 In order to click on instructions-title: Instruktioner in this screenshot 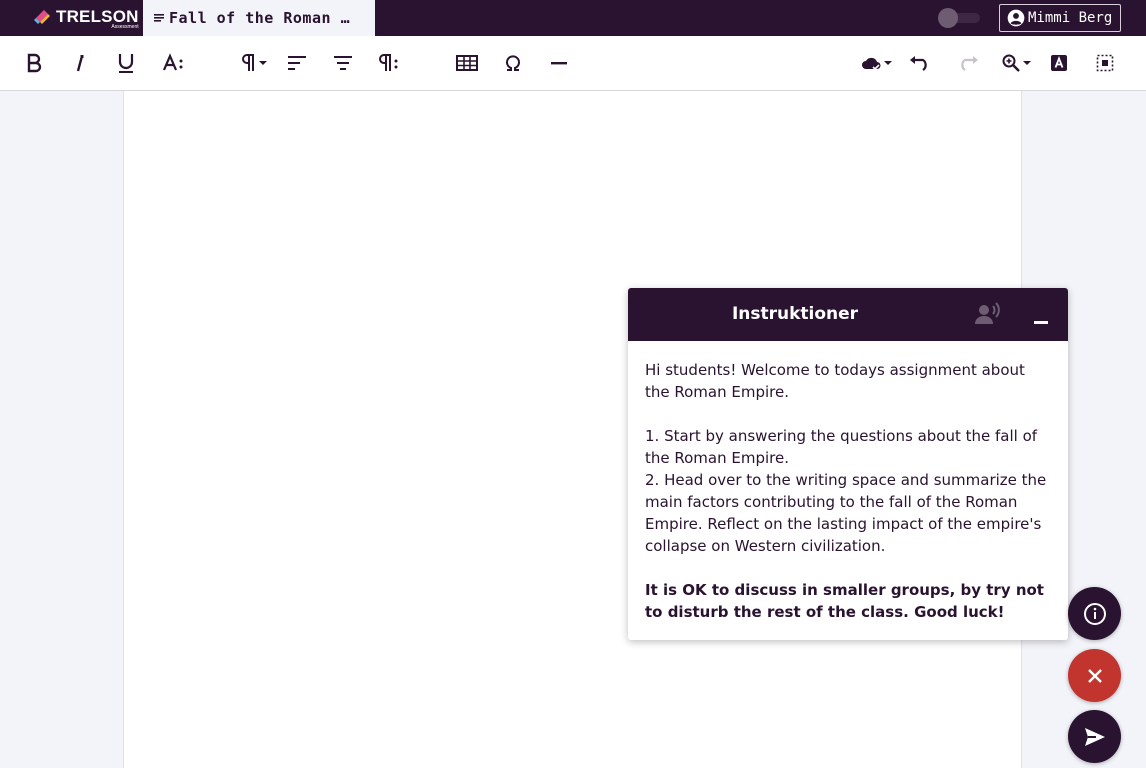, I will do `click(795, 314)`.